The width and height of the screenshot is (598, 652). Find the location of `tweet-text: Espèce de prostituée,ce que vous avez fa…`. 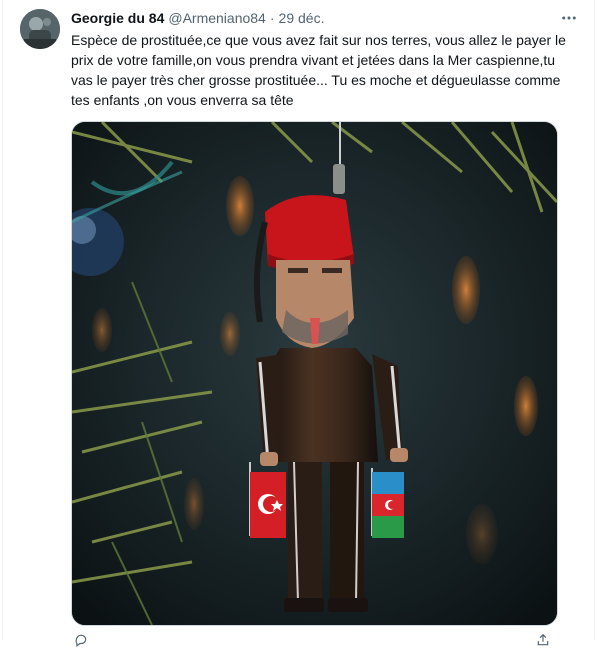

tweet-text: Espèce de prostituée,ce que vous avez fa… is located at coordinates (318, 70).